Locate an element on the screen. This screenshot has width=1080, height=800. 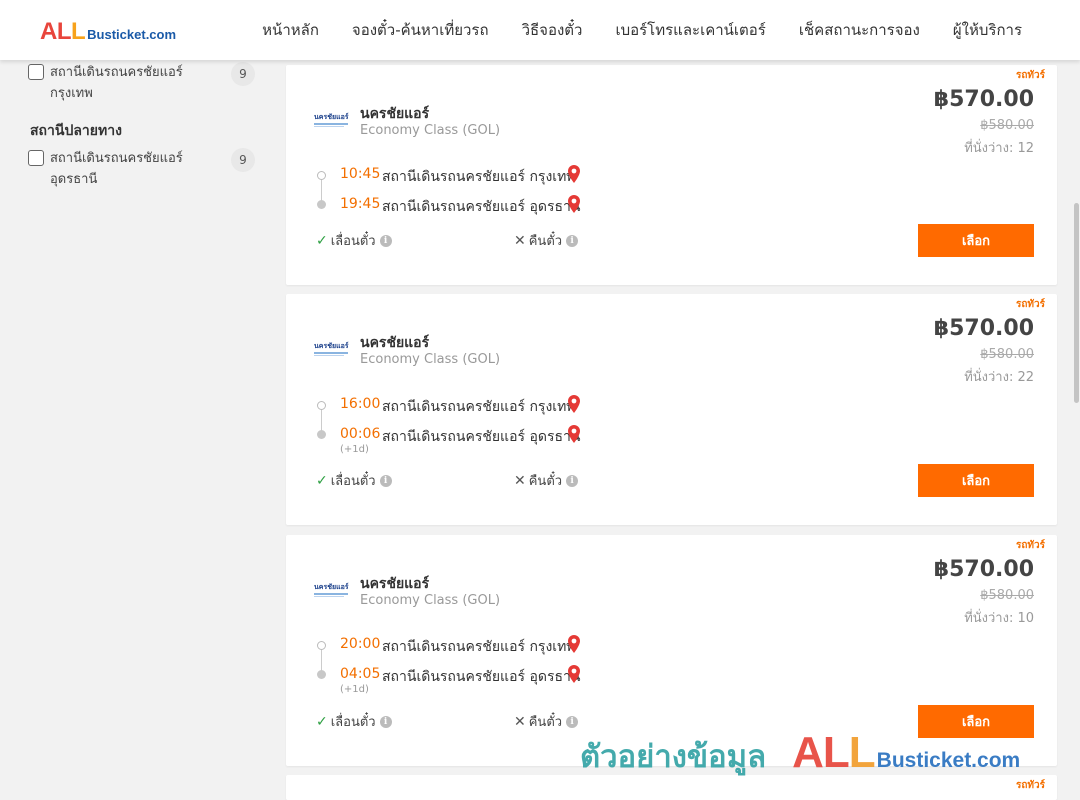
site-logo: ALL Busticket.com is located at coordinates (108, 32).